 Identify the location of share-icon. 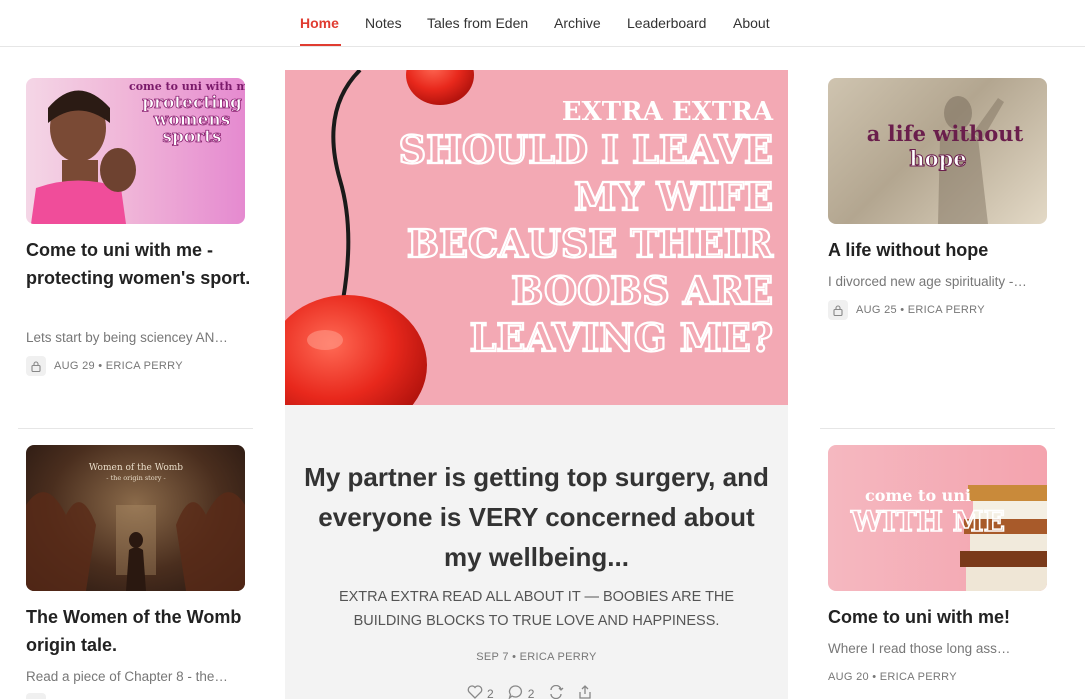
(585, 692).